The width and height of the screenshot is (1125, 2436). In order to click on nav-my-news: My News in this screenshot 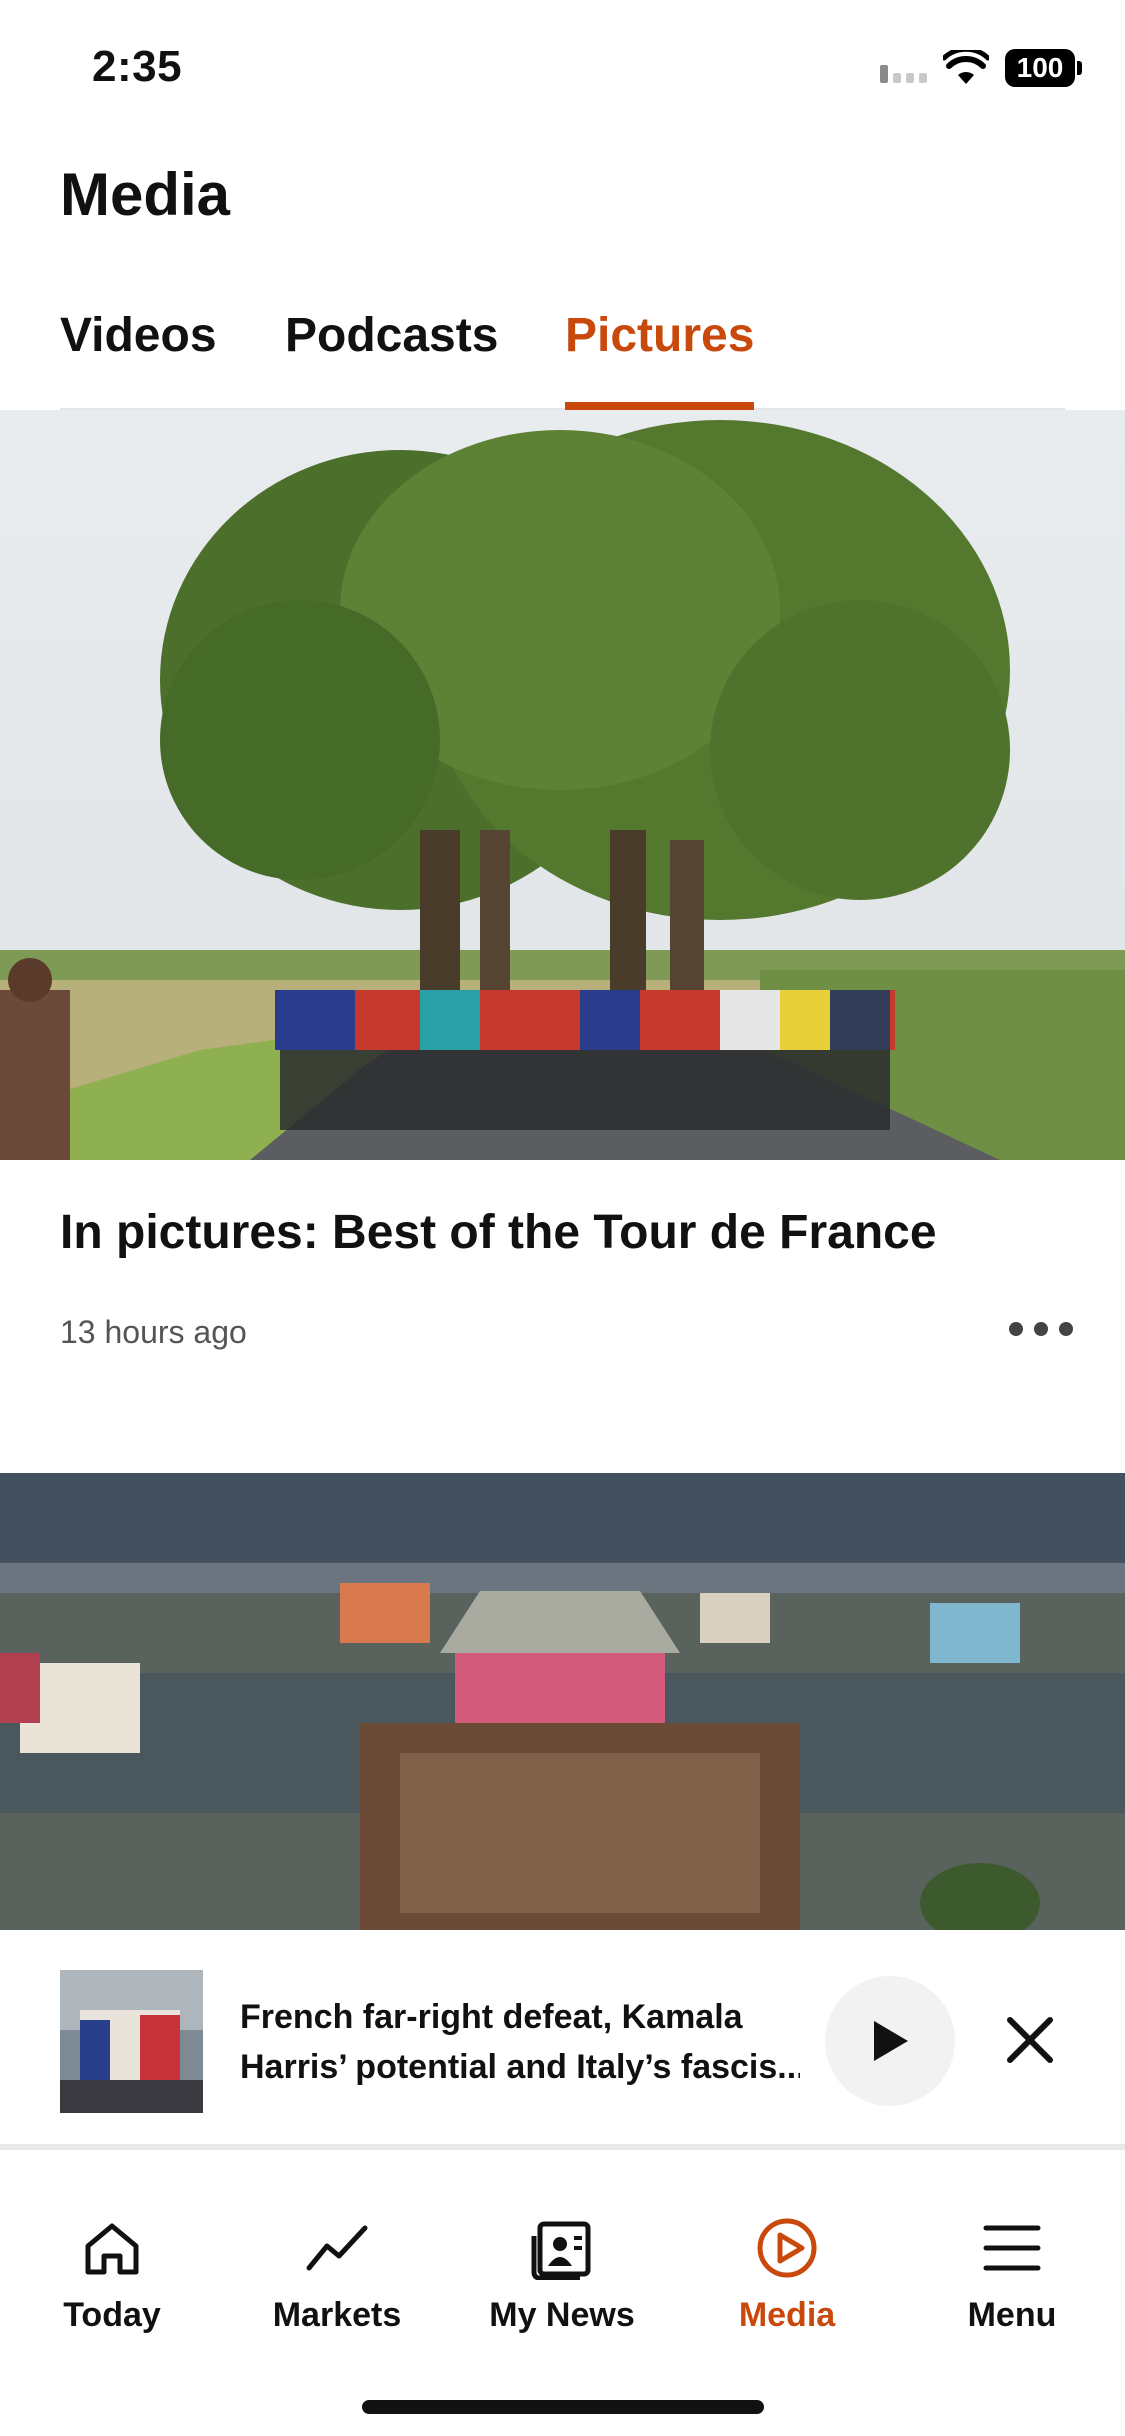, I will do `click(562, 2275)`.